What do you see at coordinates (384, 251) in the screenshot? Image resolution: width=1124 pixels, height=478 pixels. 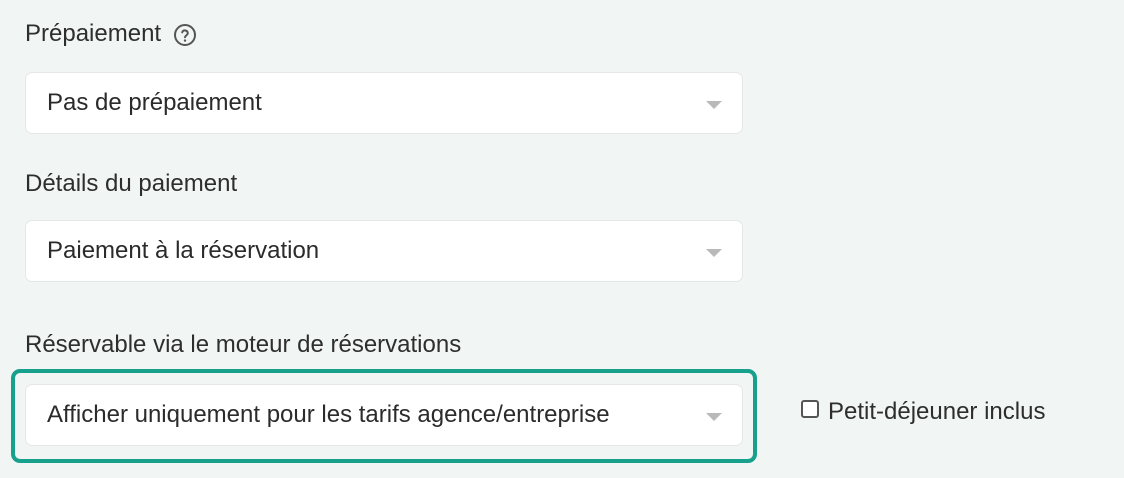 I see `payment-details-select: Paiement à la réservation` at bounding box center [384, 251].